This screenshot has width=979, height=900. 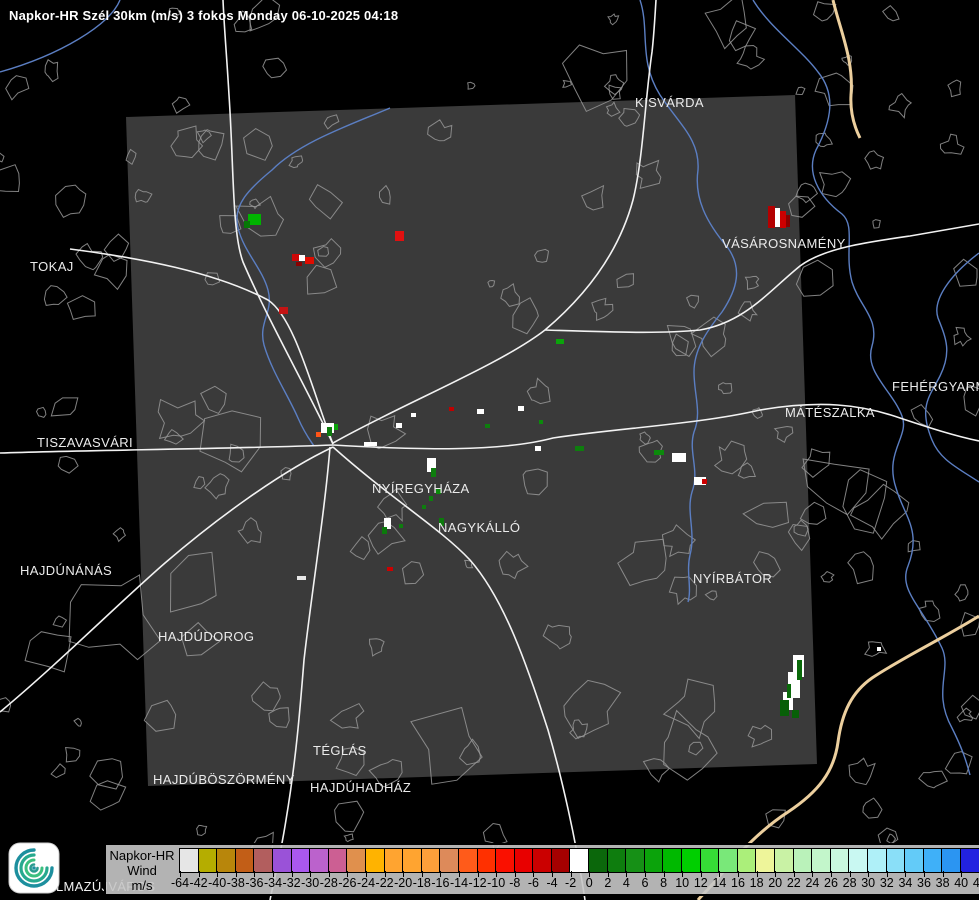 I want to click on legend-color-scale, so click(x=579, y=860).